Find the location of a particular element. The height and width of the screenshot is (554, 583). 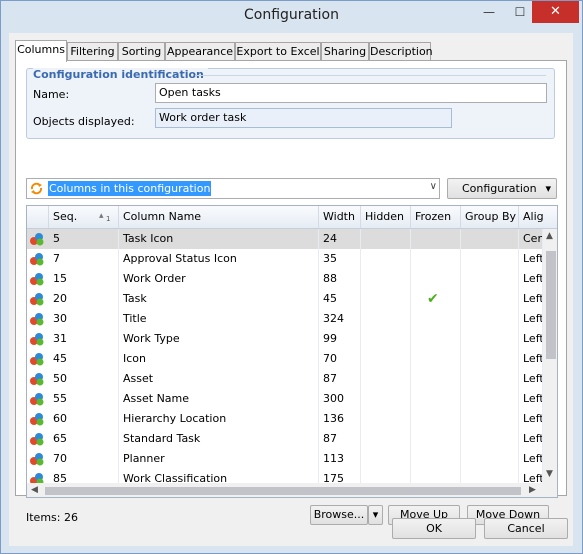

cell-seq: 30 is located at coordinates (84, 319).